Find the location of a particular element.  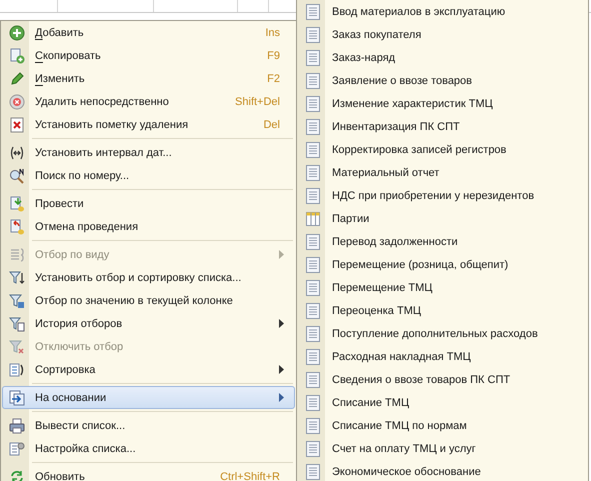

menu-item: Инвентаризация ПК СПТ is located at coordinates (442, 126).